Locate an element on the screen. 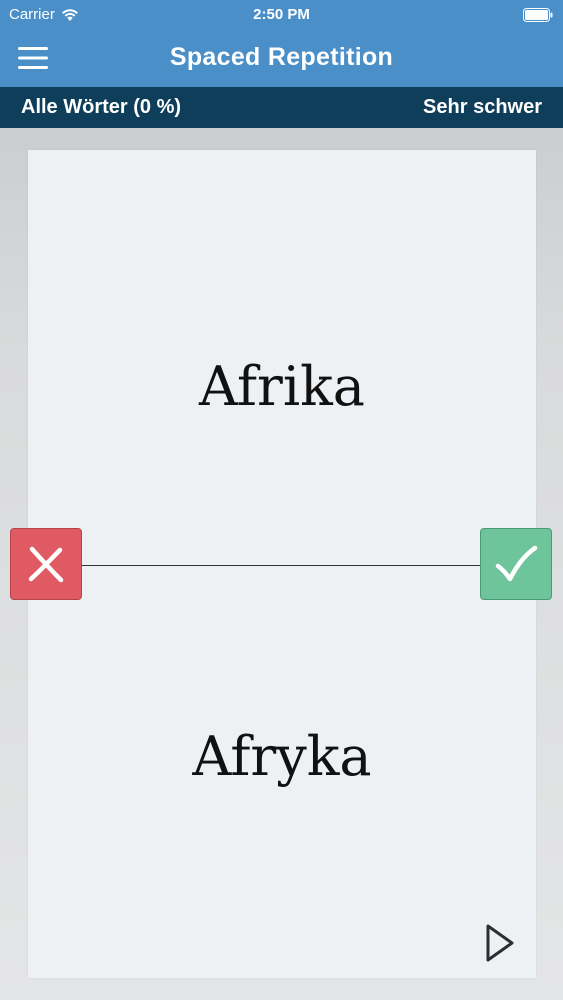 The width and height of the screenshot is (563, 1000). play-icon is located at coordinates (500, 943).